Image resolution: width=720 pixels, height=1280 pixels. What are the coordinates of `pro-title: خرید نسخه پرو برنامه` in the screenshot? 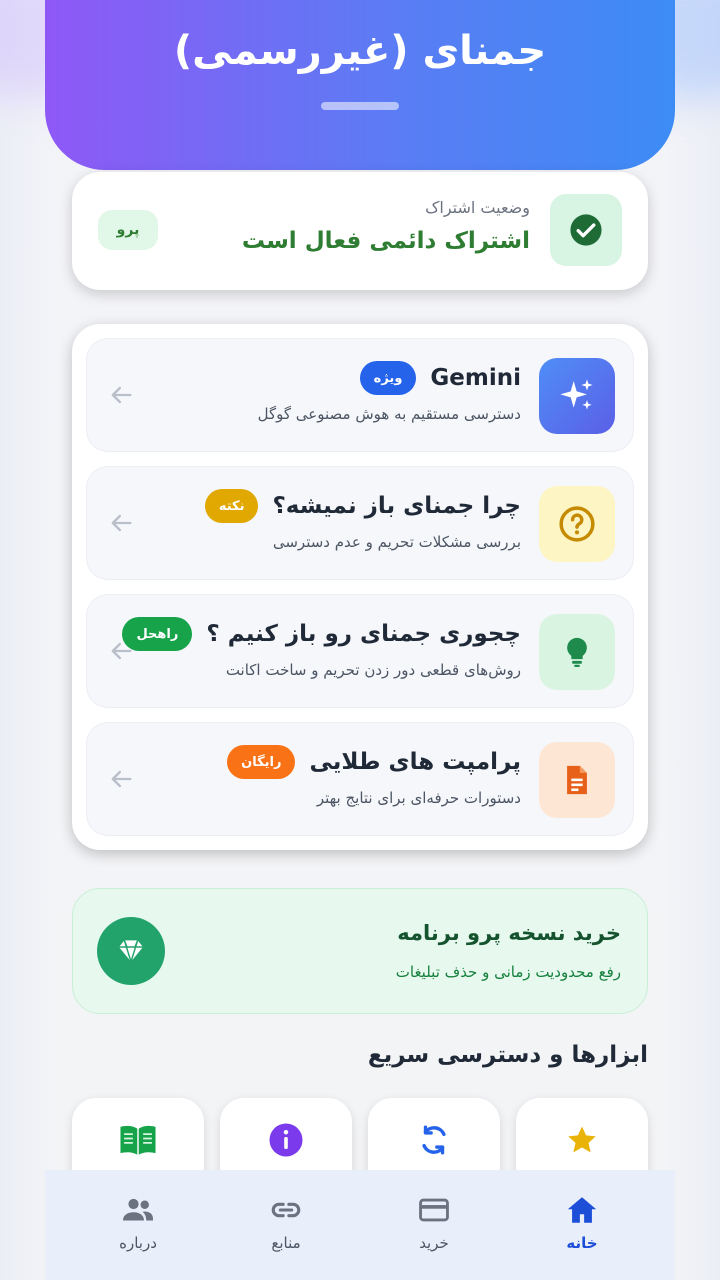 It's located at (509, 933).